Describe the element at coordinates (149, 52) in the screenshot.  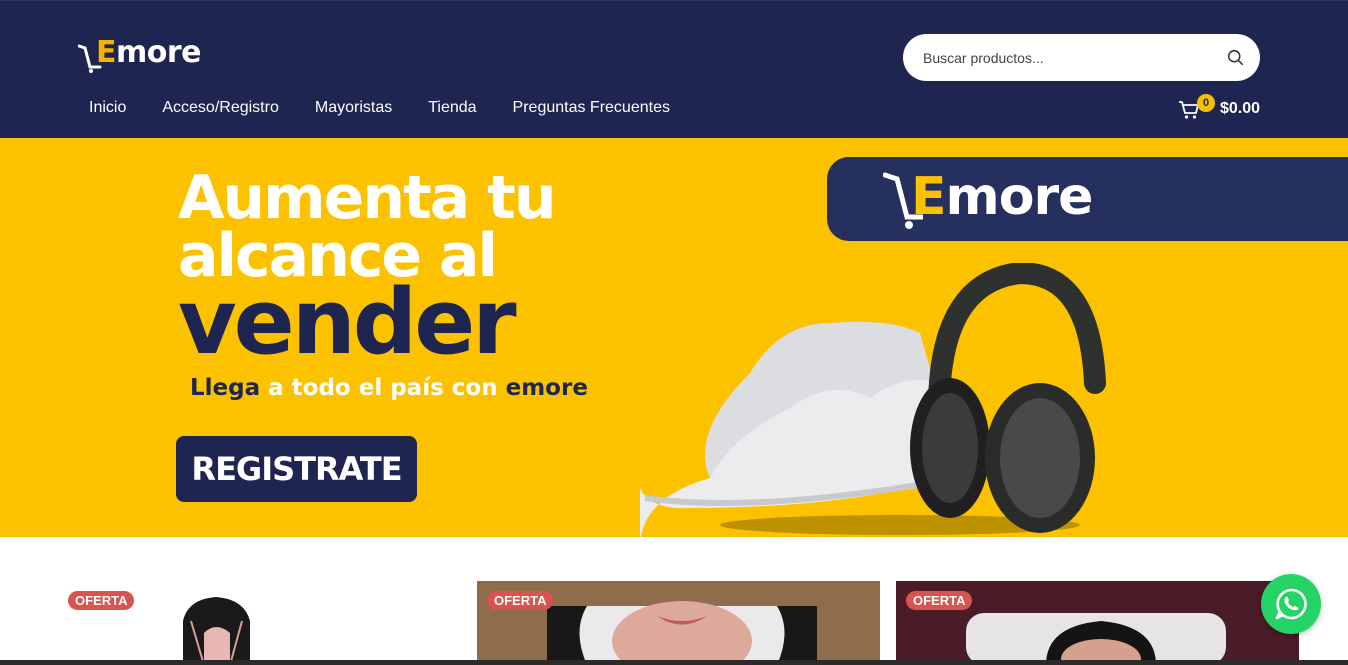
I see `logo-wordmark: Emore` at that location.